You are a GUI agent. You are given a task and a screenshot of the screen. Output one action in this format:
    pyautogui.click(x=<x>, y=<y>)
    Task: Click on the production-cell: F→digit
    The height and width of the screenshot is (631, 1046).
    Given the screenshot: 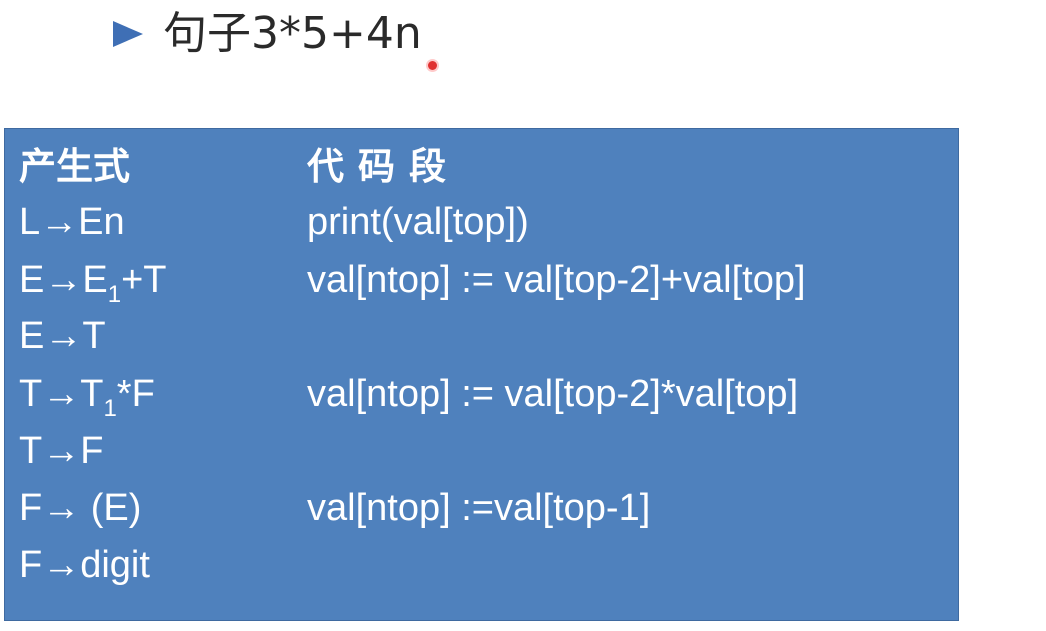 What is the action you would take?
    pyautogui.click(x=84, y=565)
    